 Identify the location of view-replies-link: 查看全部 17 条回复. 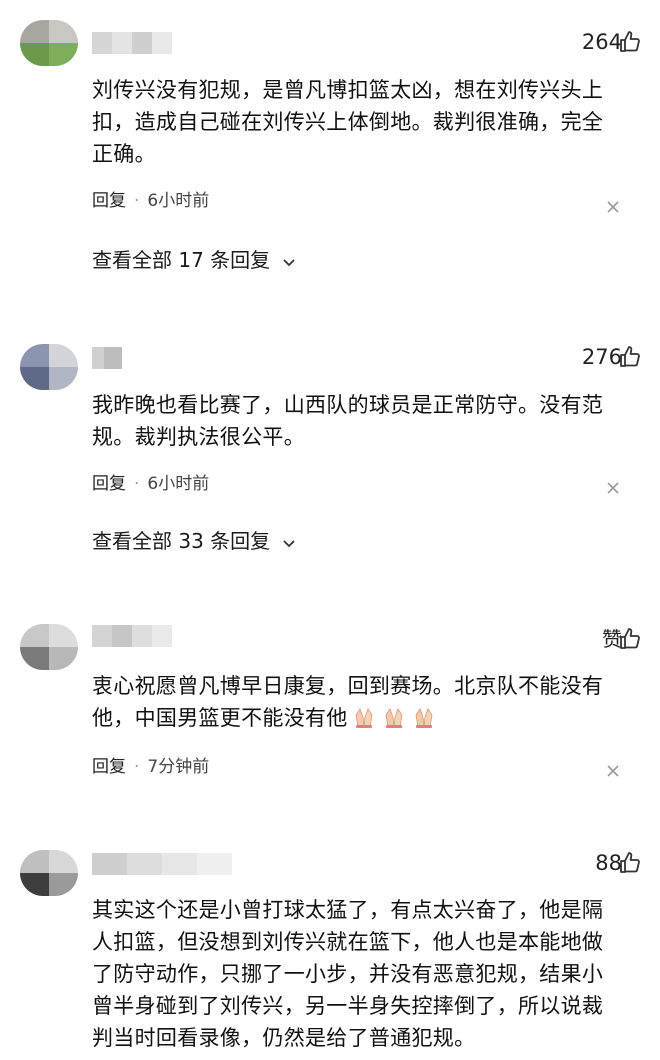
(194, 260).